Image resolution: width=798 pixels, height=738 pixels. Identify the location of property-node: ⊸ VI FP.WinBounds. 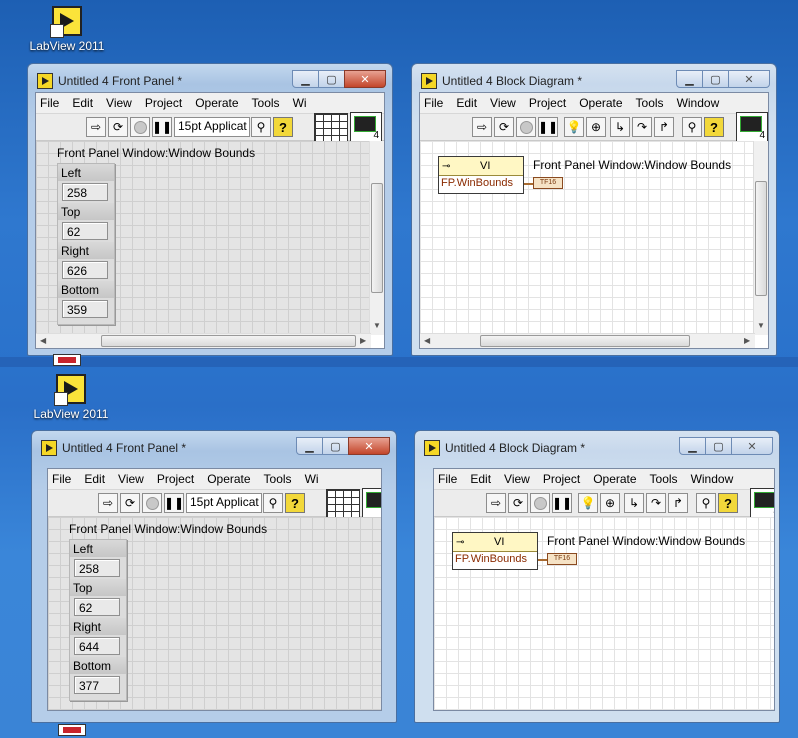
(495, 551).